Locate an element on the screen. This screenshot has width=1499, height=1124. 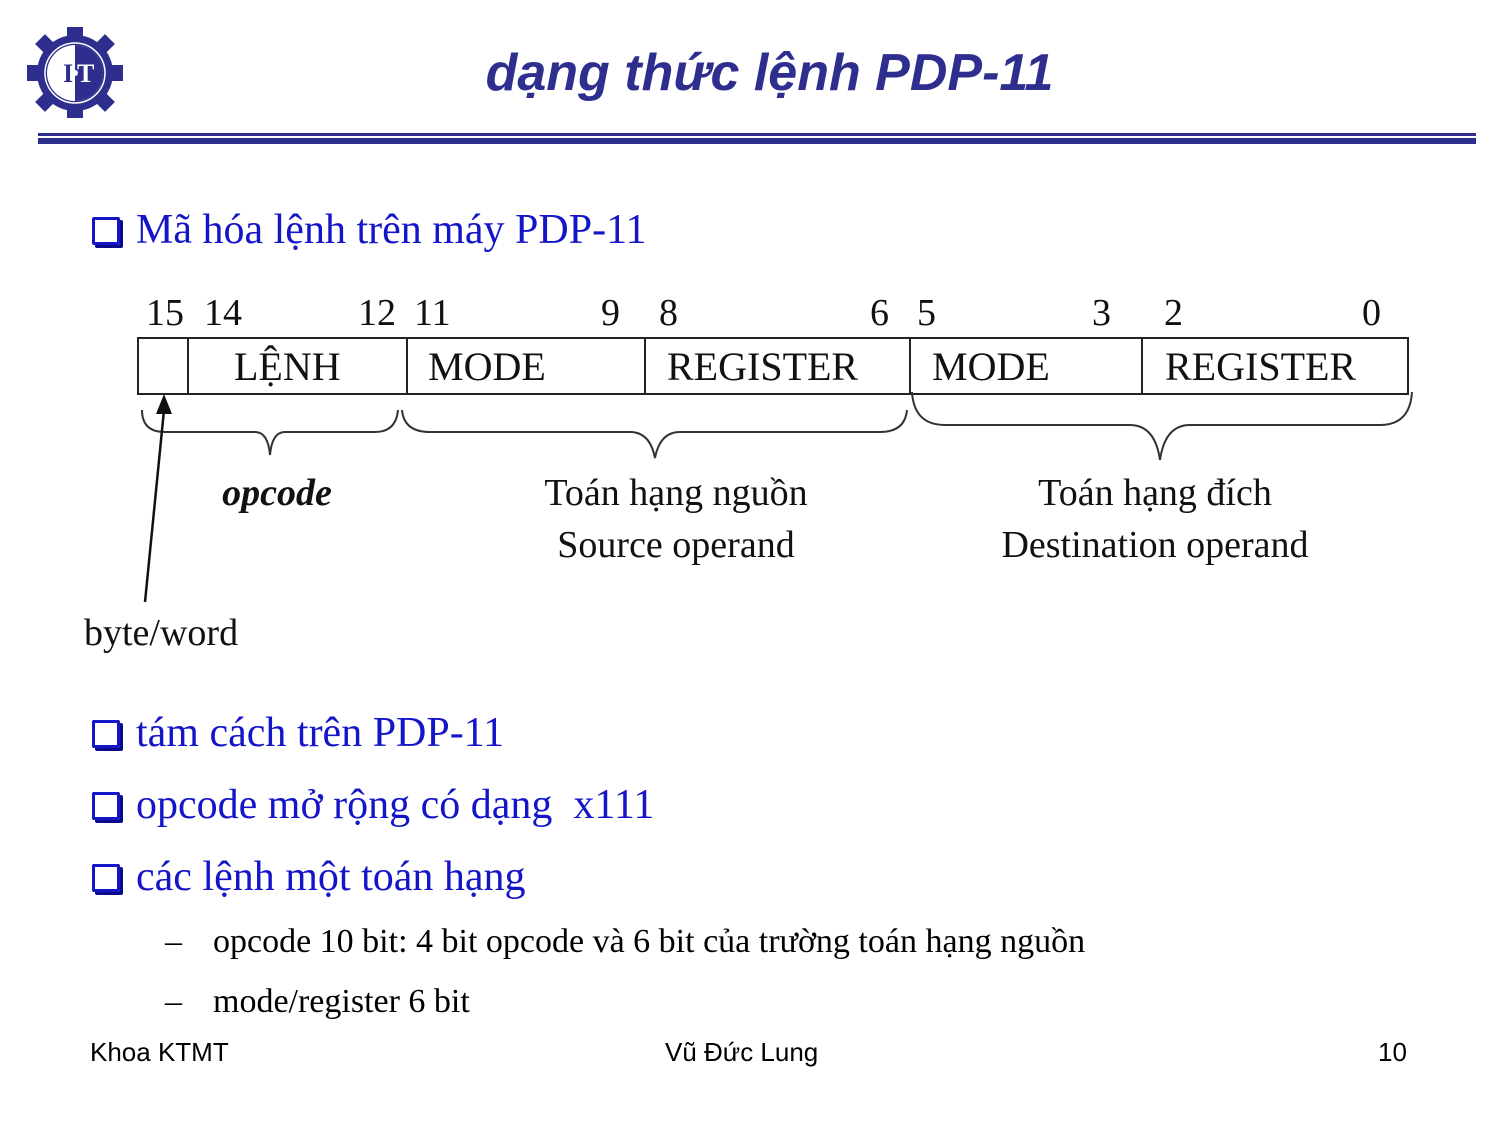
dest-operand-brace is located at coordinates (1162, 426).